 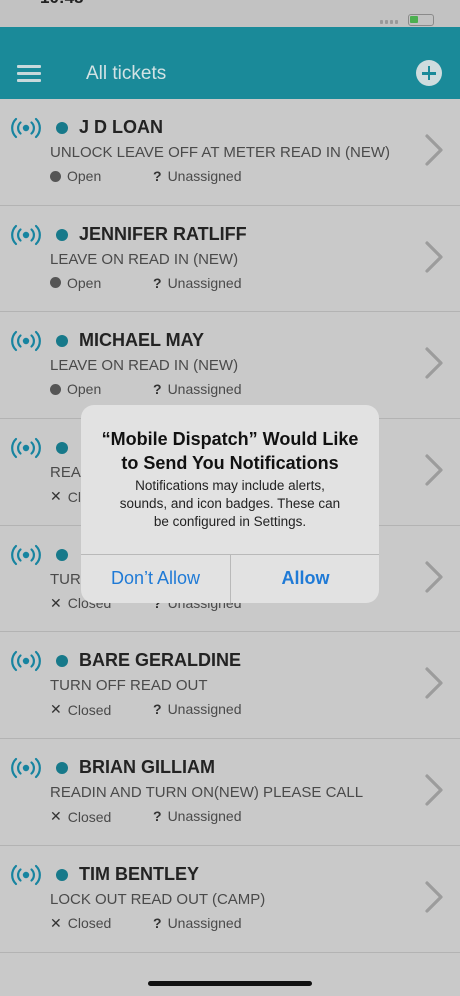 I want to click on dialog-title-line1: “Mobile Dispatch” Would Like, so click(x=230, y=439).